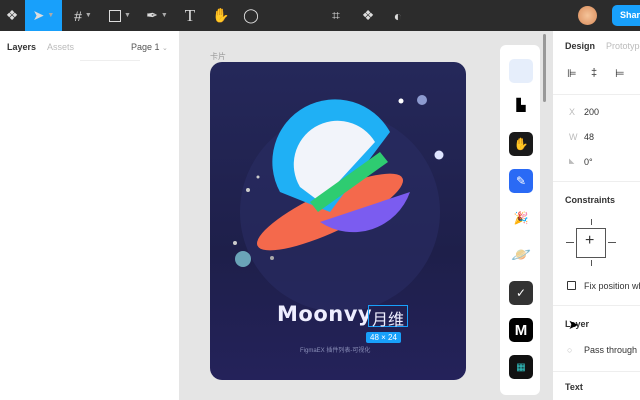 The image size is (640, 400). What do you see at coordinates (574, 387) in the screenshot?
I see `text-heading: Text` at bounding box center [574, 387].